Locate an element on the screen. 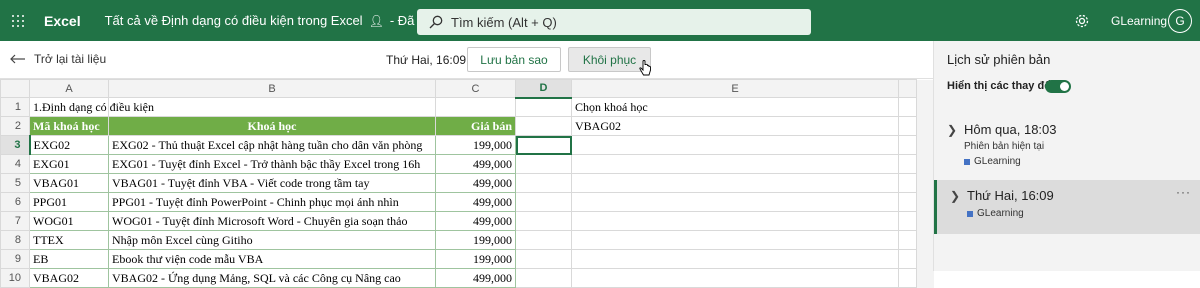 The height and width of the screenshot is (288, 1200). cell: TTEX is located at coordinates (69, 240).